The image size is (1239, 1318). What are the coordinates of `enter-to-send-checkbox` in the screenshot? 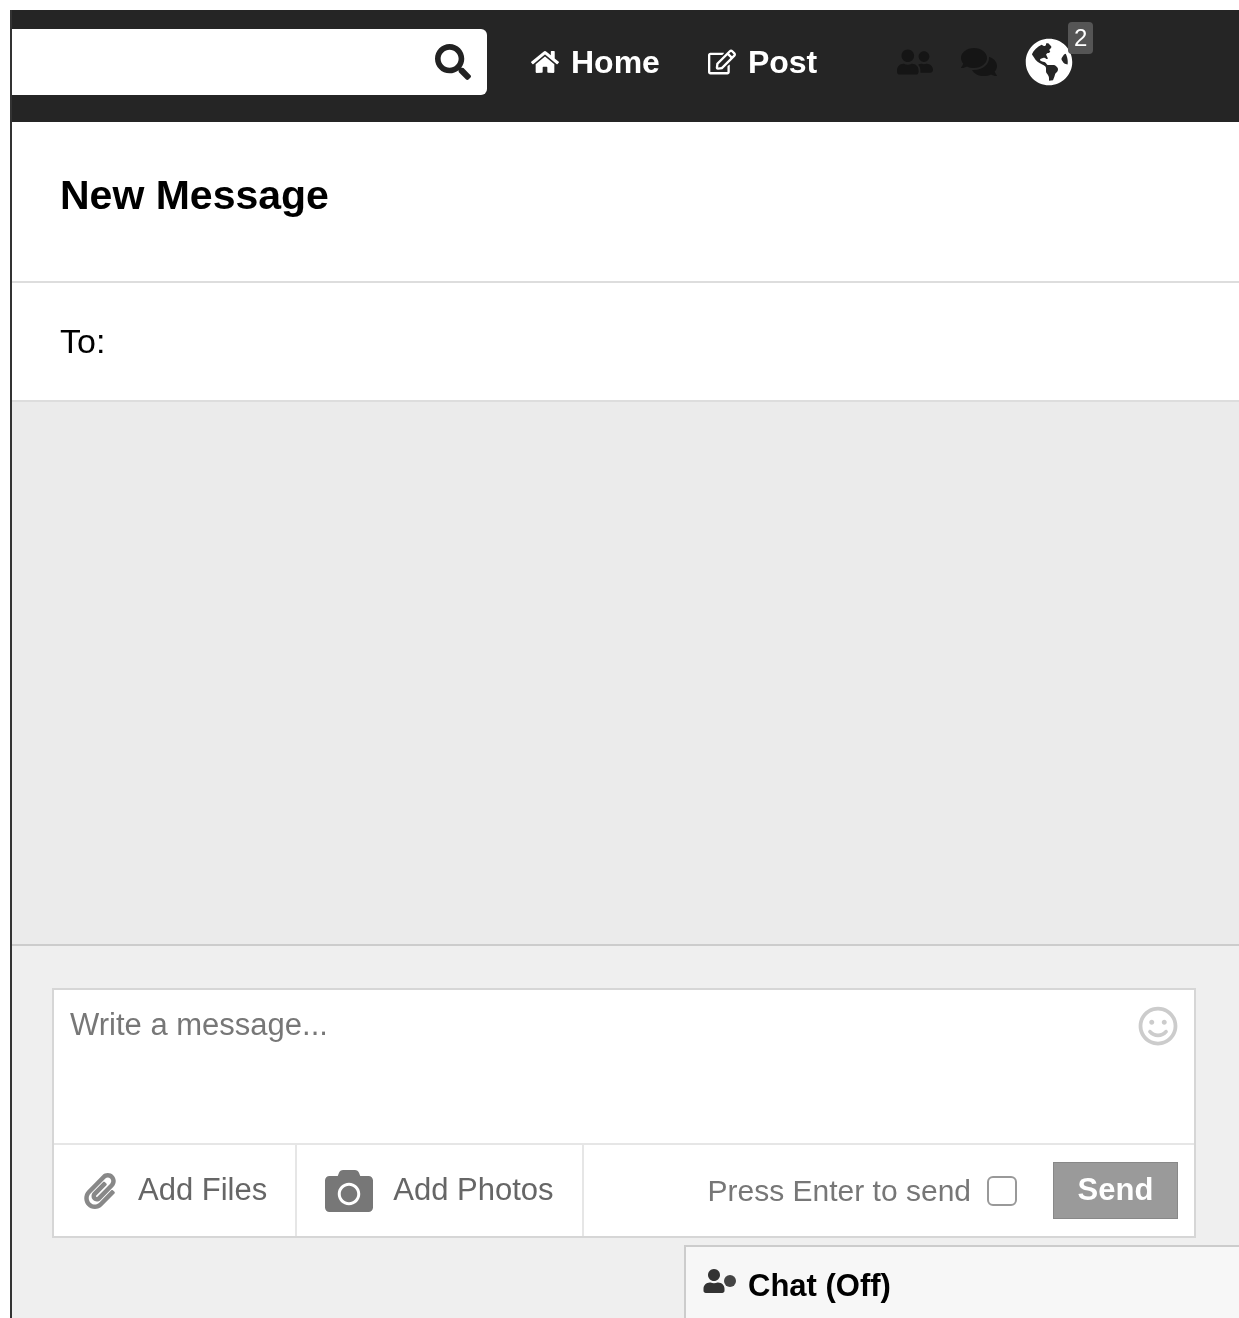 It's located at (1002, 1190).